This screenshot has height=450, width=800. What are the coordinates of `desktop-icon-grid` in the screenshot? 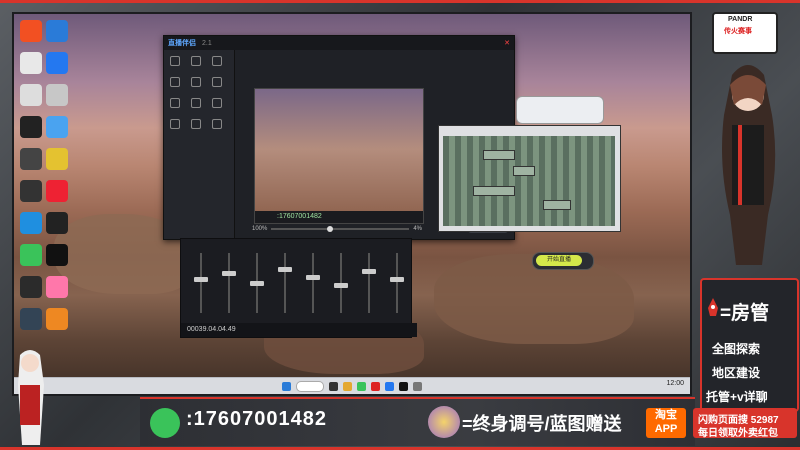 It's located at (50, 180).